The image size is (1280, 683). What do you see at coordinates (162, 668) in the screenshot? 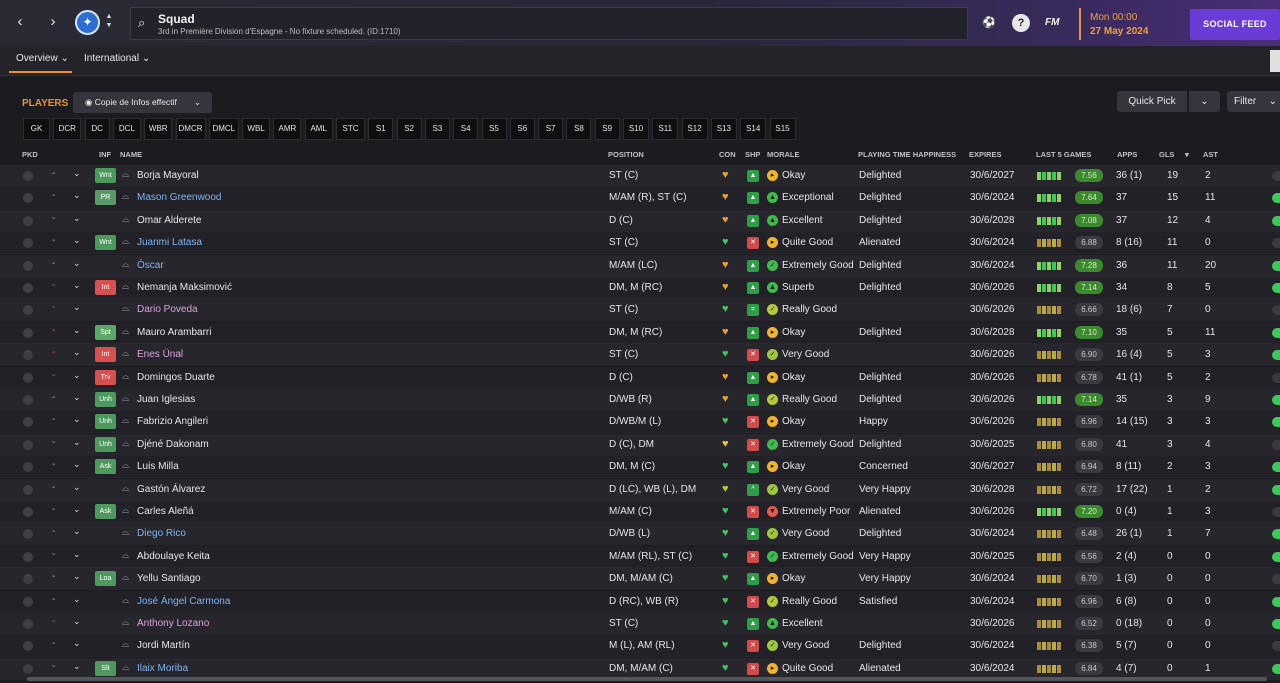
I see `player-name: Ilaix Moriba` at bounding box center [162, 668].